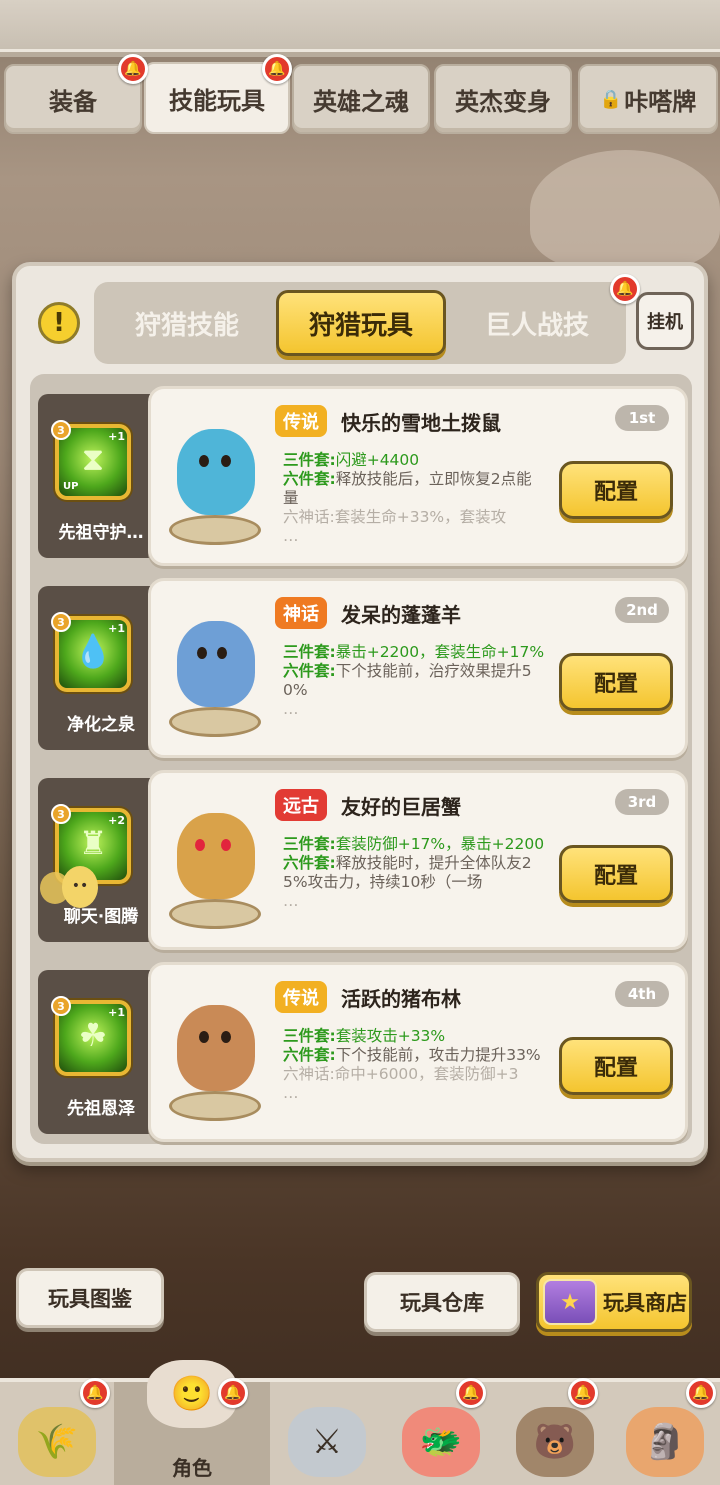 The width and height of the screenshot is (720, 1485). I want to click on toy-title: 快乐的雪地土拨鼠, so click(421, 422).